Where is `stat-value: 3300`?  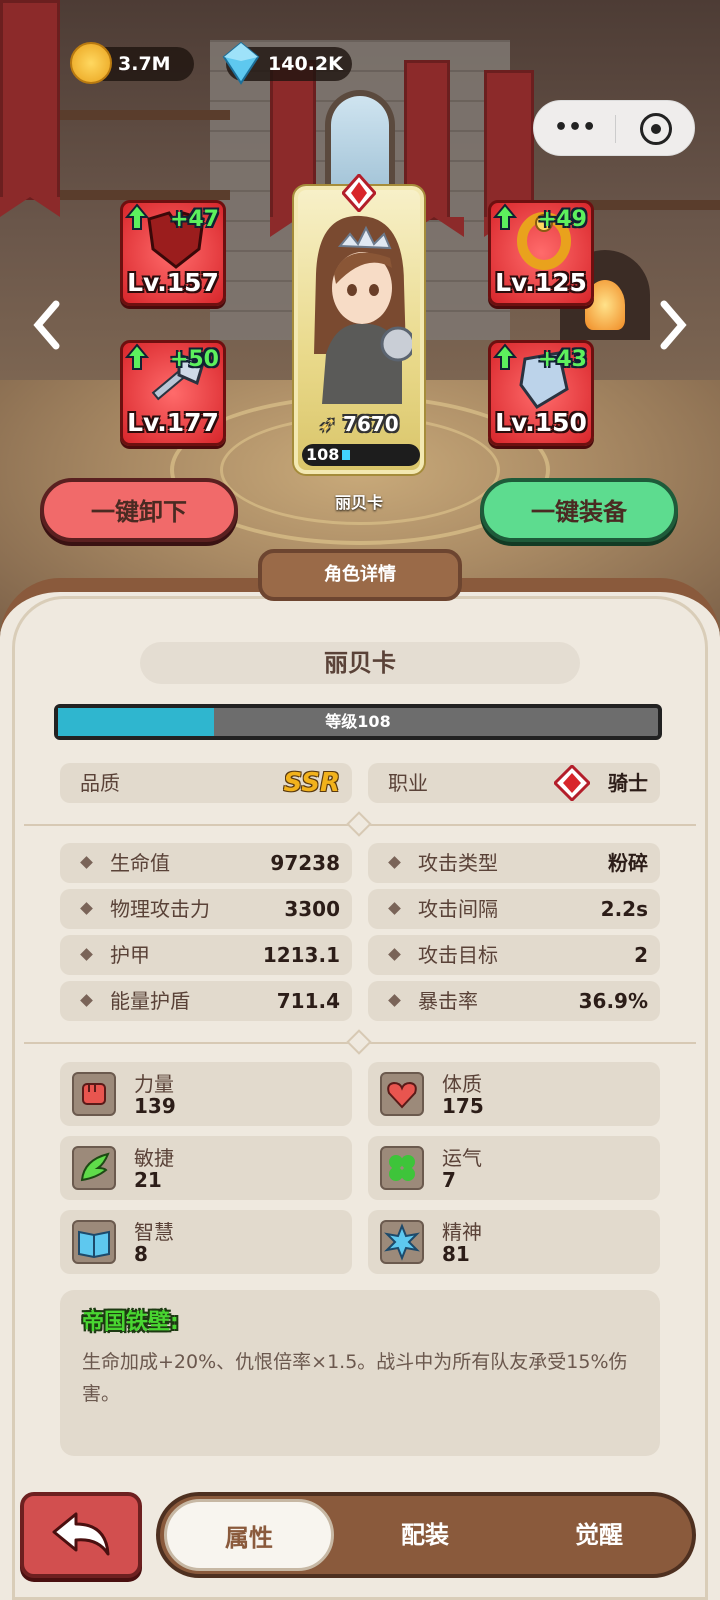
stat-value: 3300 is located at coordinates (312, 909).